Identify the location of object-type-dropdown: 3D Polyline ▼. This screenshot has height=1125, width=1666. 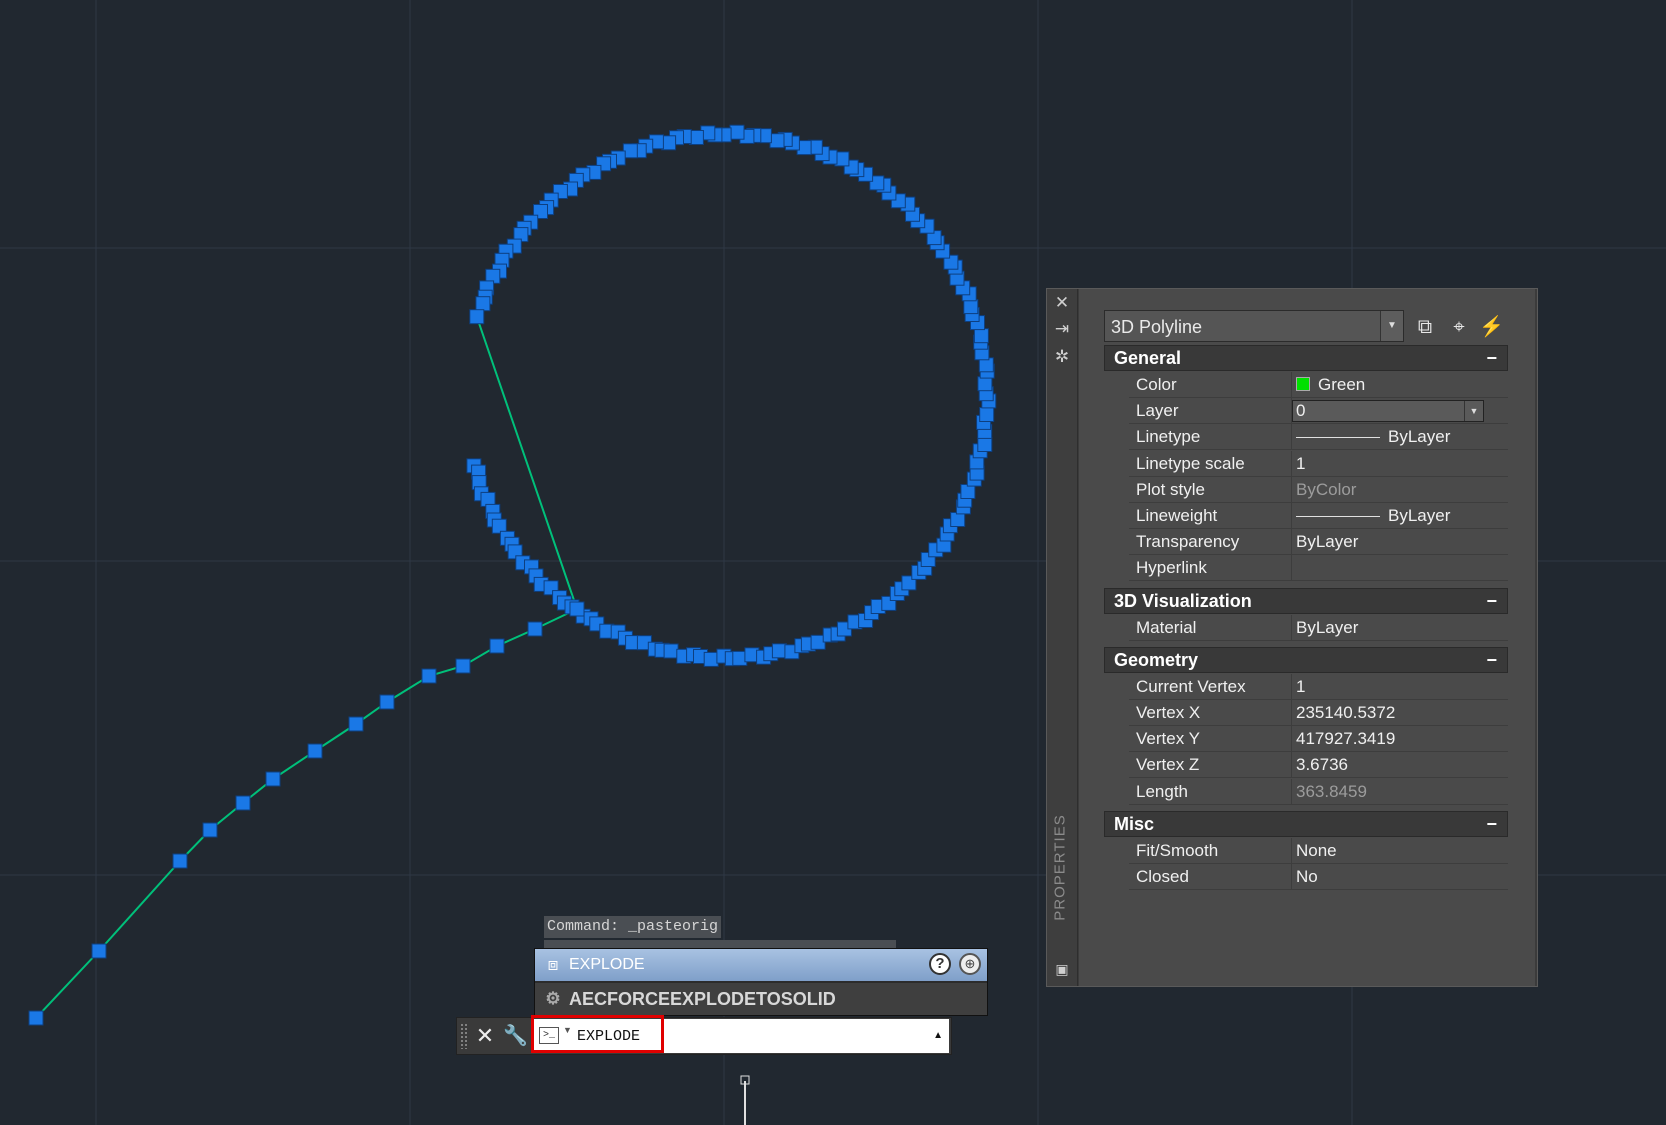
(1254, 326).